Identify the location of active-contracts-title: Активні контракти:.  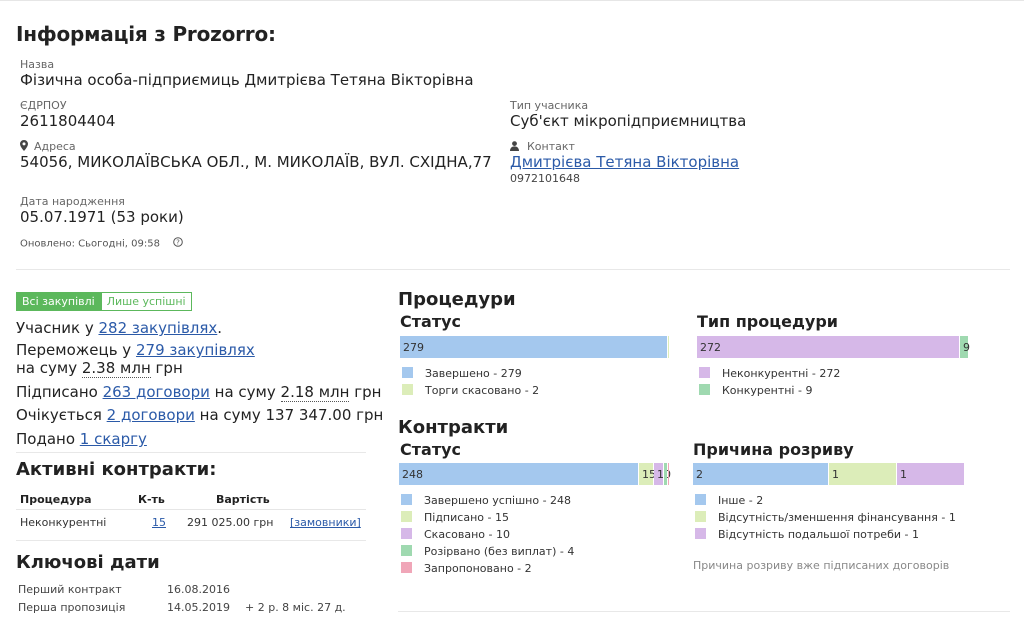
(116, 469).